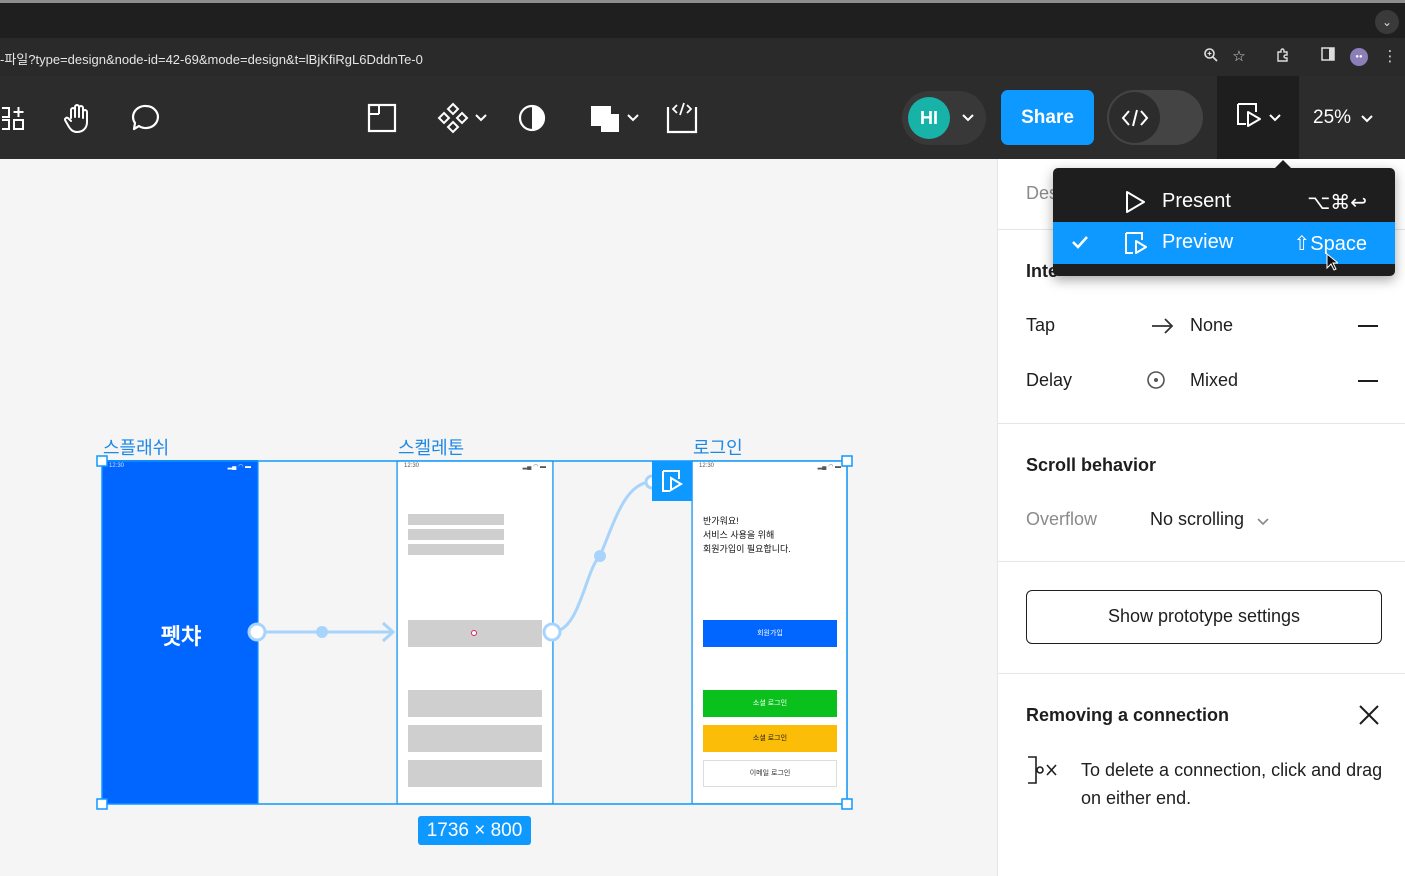 This screenshot has width=1405, height=876. I want to click on preview-window-icon, so click(1136, 246).